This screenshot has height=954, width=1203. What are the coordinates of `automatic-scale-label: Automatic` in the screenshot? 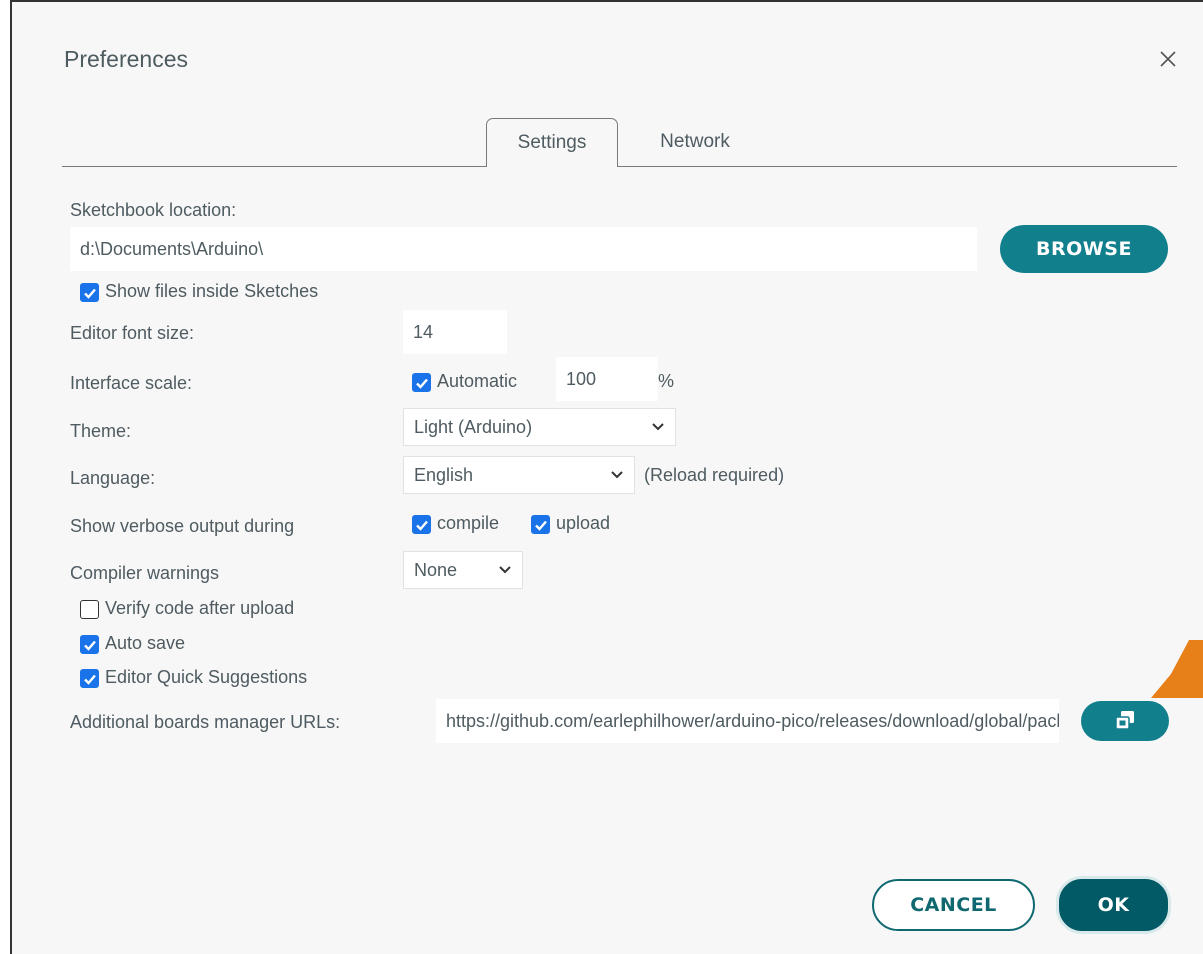 It's located at (477, 381).